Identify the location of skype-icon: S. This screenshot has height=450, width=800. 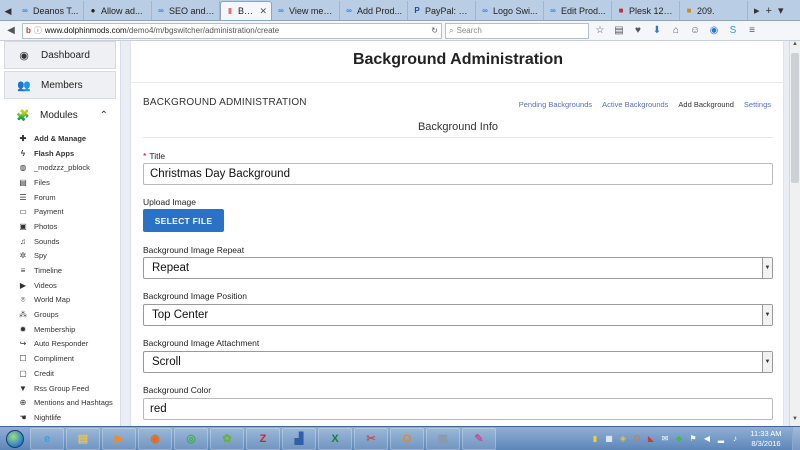
(733, 31).